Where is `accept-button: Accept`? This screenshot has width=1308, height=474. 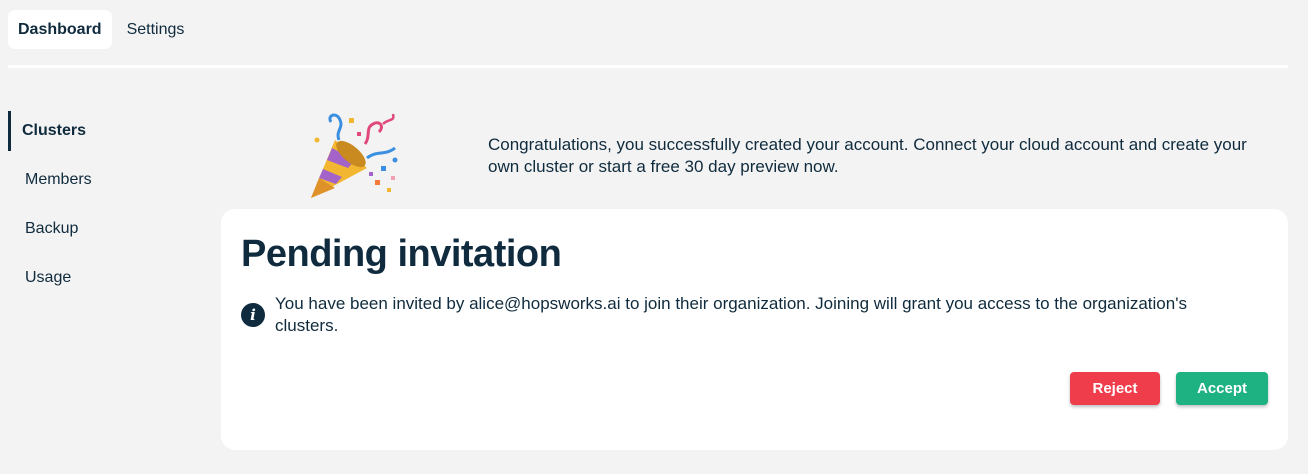
accept-button: Accept is located at coordinates (1222, 388).